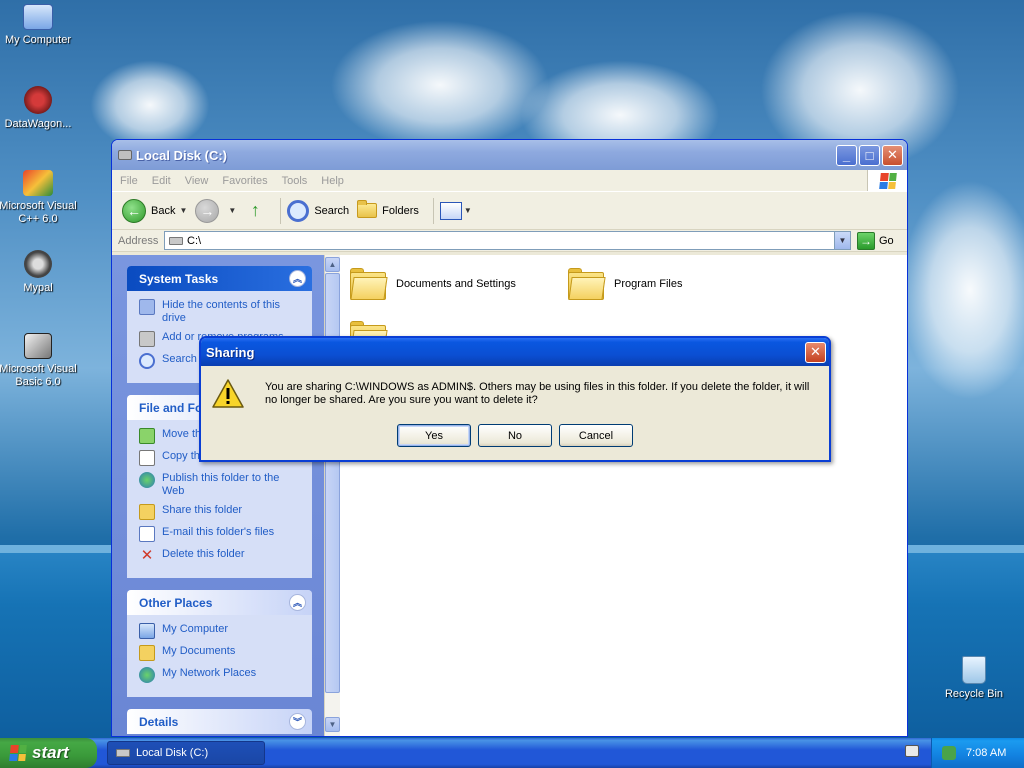  Describe the element at coordinates (255, 211) in the screenshot. I see `up-button: ↑` at that location.